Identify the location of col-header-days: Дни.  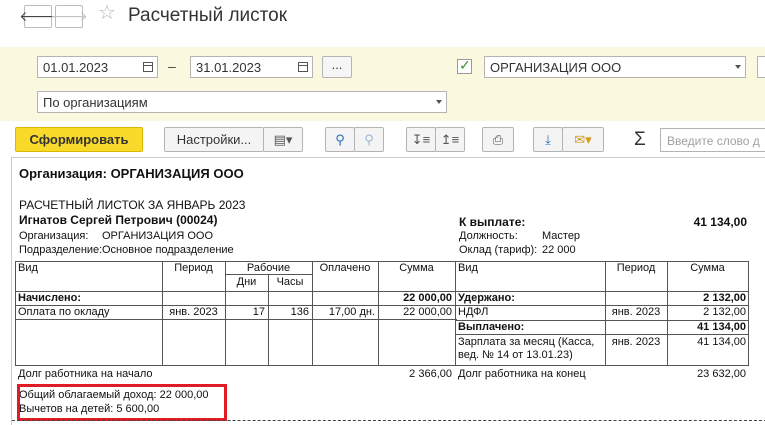
(246, 282).